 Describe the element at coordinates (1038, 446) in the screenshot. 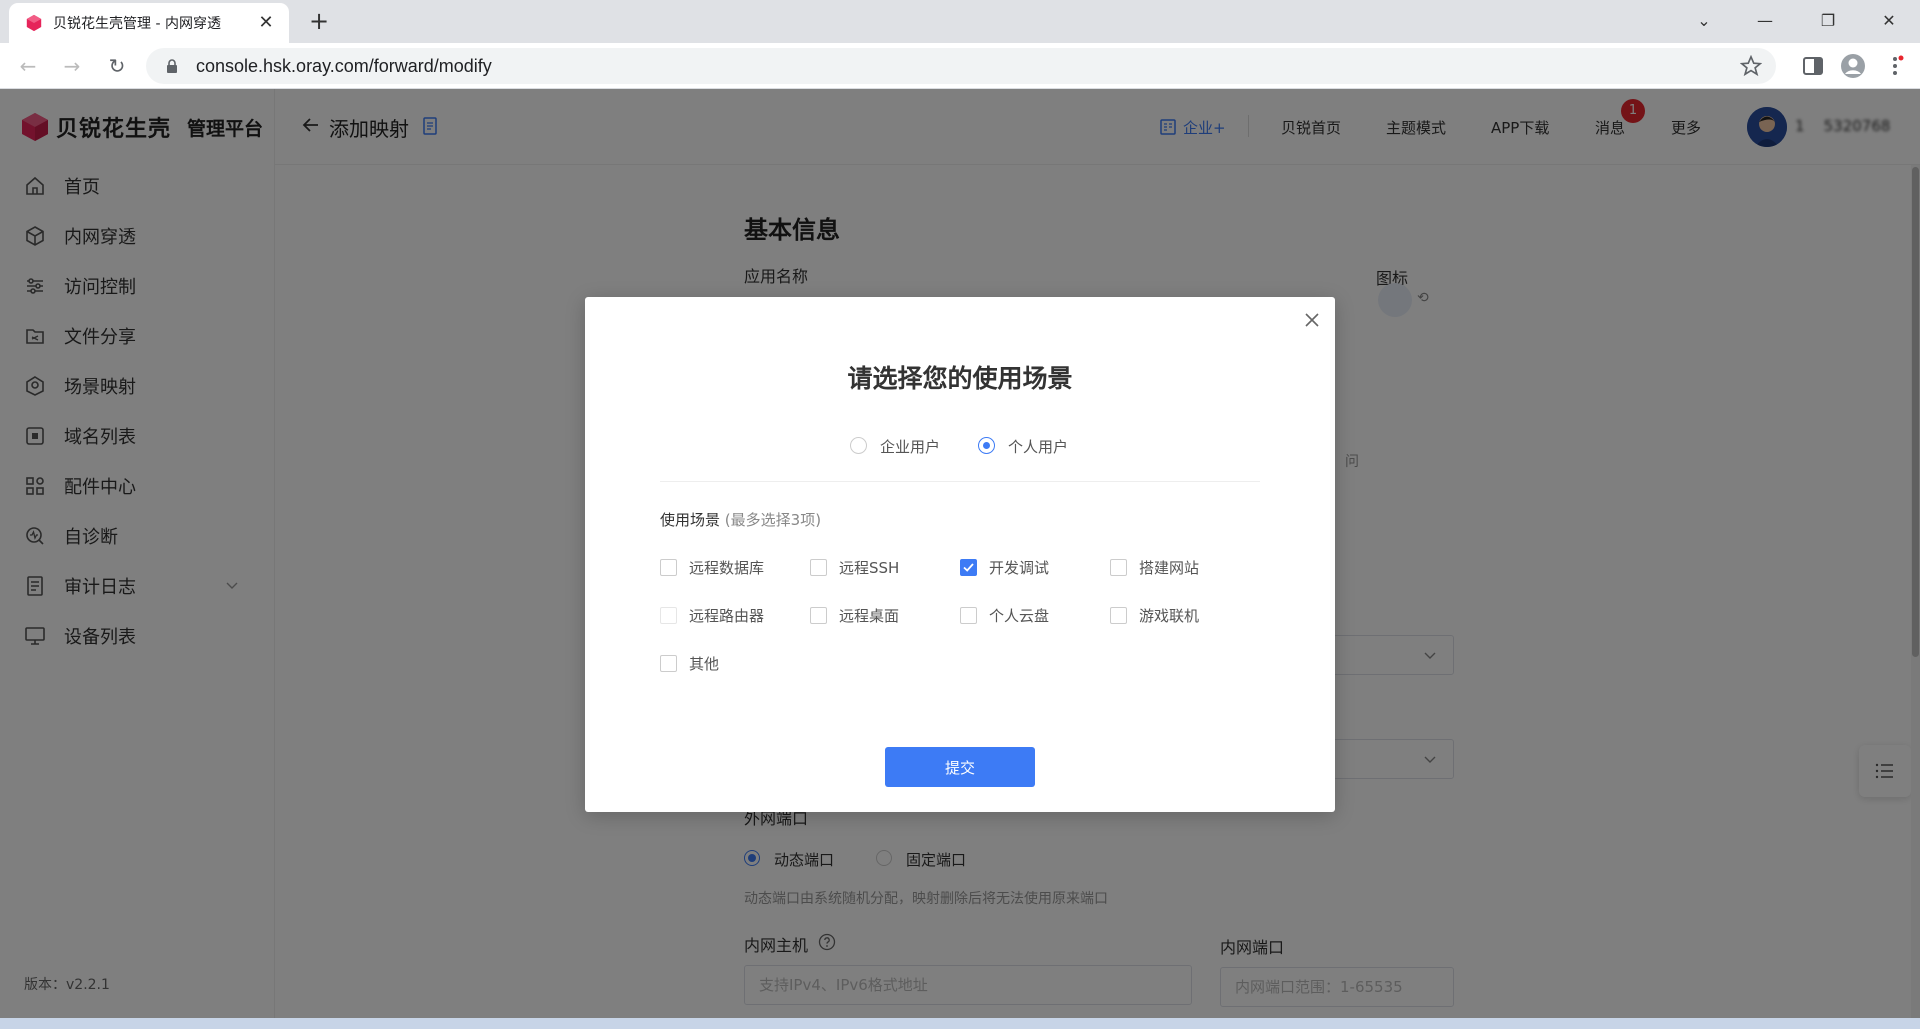

I see `user-type-personal-label: 个人用户` at that location.